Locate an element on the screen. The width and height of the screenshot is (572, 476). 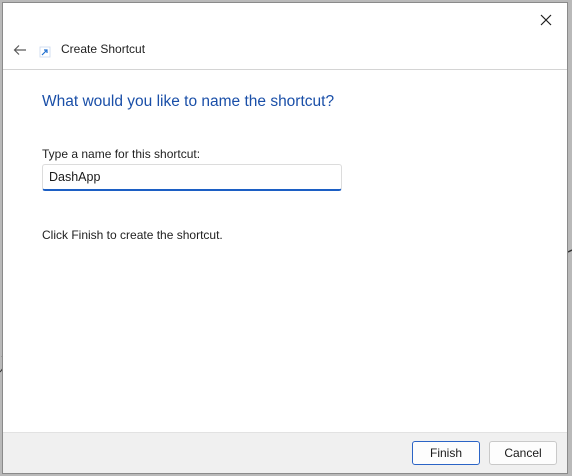
shortcut-name-input is located at coordinates (192, 177).